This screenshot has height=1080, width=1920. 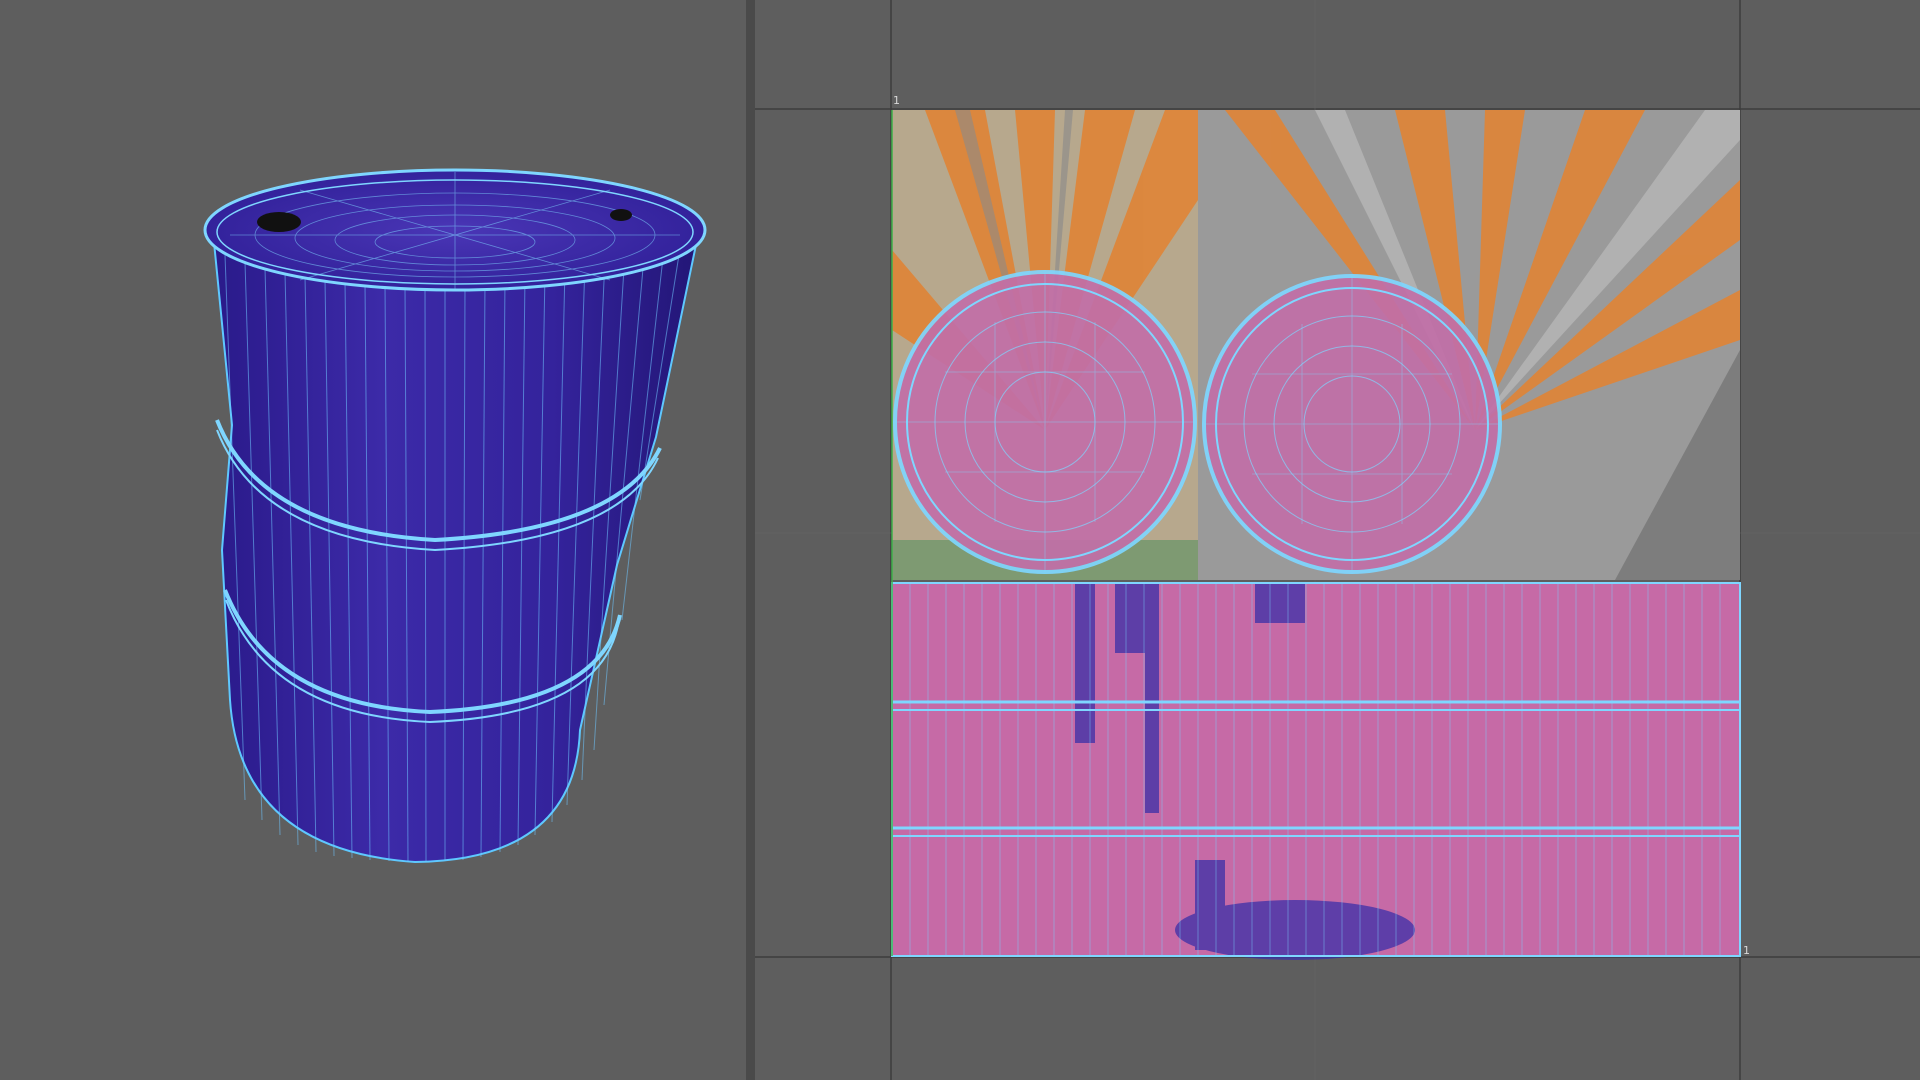 I want to click on uv-lid-top-shell, so click(x=1045, y=422).